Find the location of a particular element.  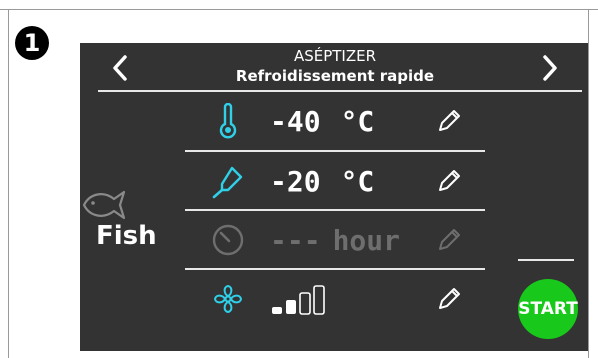

probe-icon is located at coordinates (227, 182).